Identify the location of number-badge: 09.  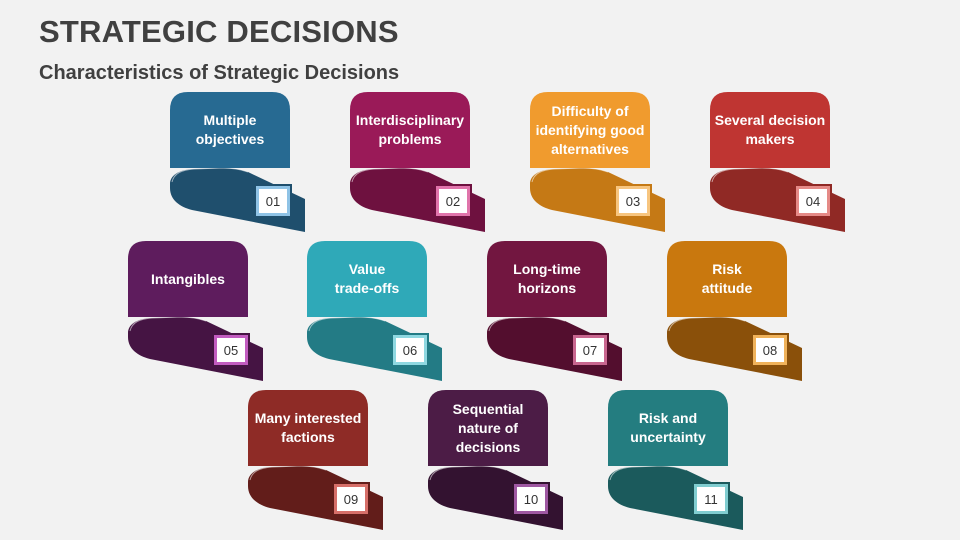
(351, 499).